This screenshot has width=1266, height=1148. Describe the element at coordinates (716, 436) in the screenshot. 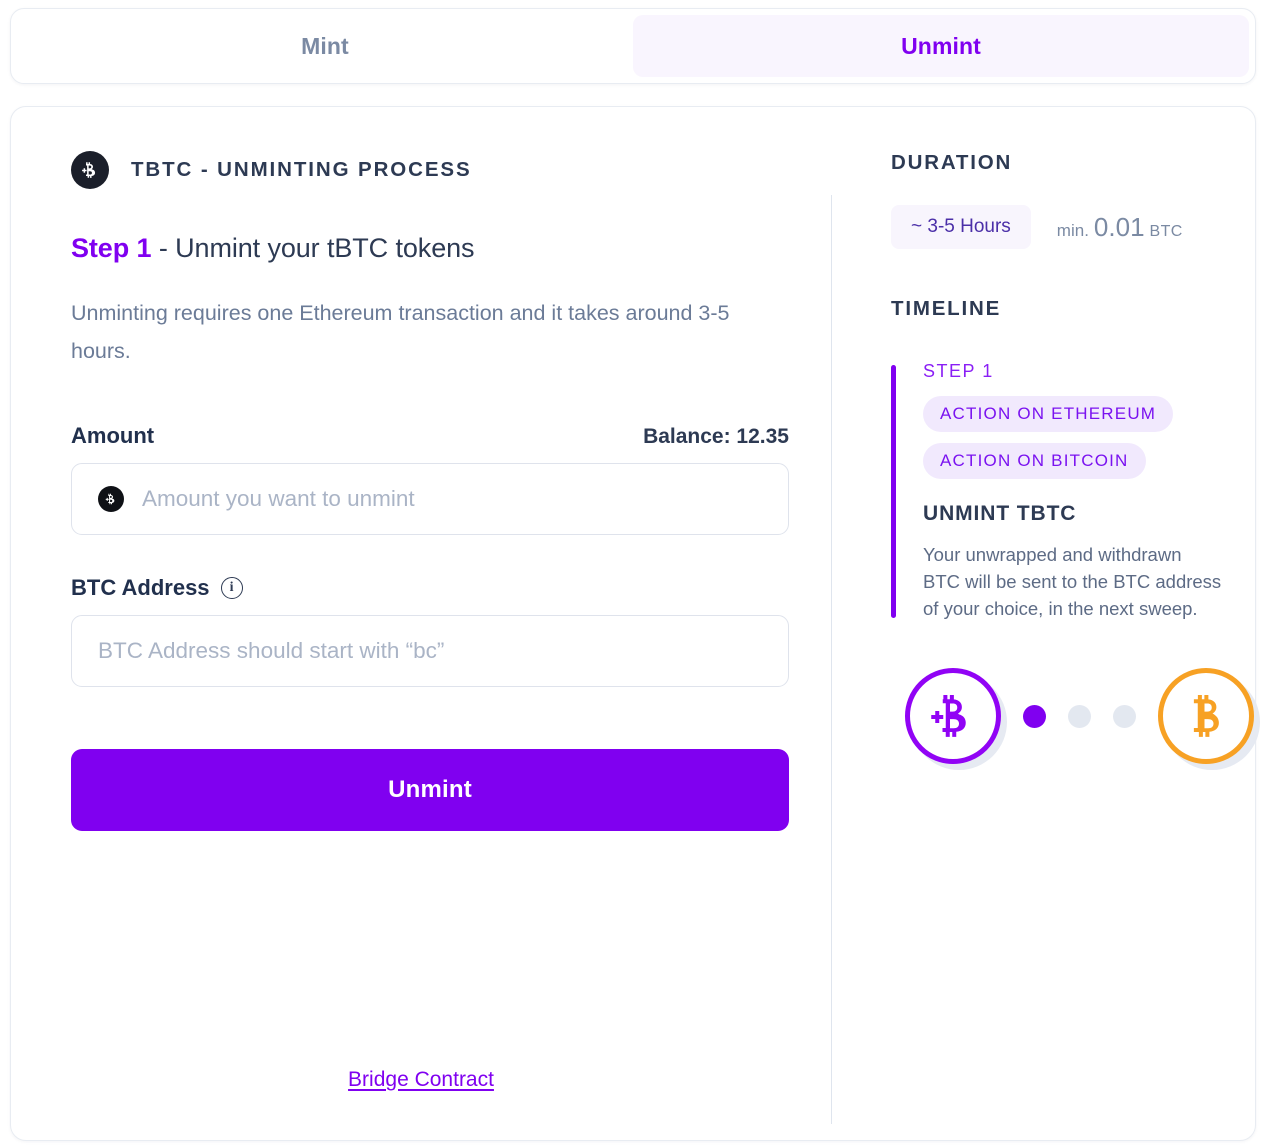

I see `balance-value: Balance: 12.35` at that location.